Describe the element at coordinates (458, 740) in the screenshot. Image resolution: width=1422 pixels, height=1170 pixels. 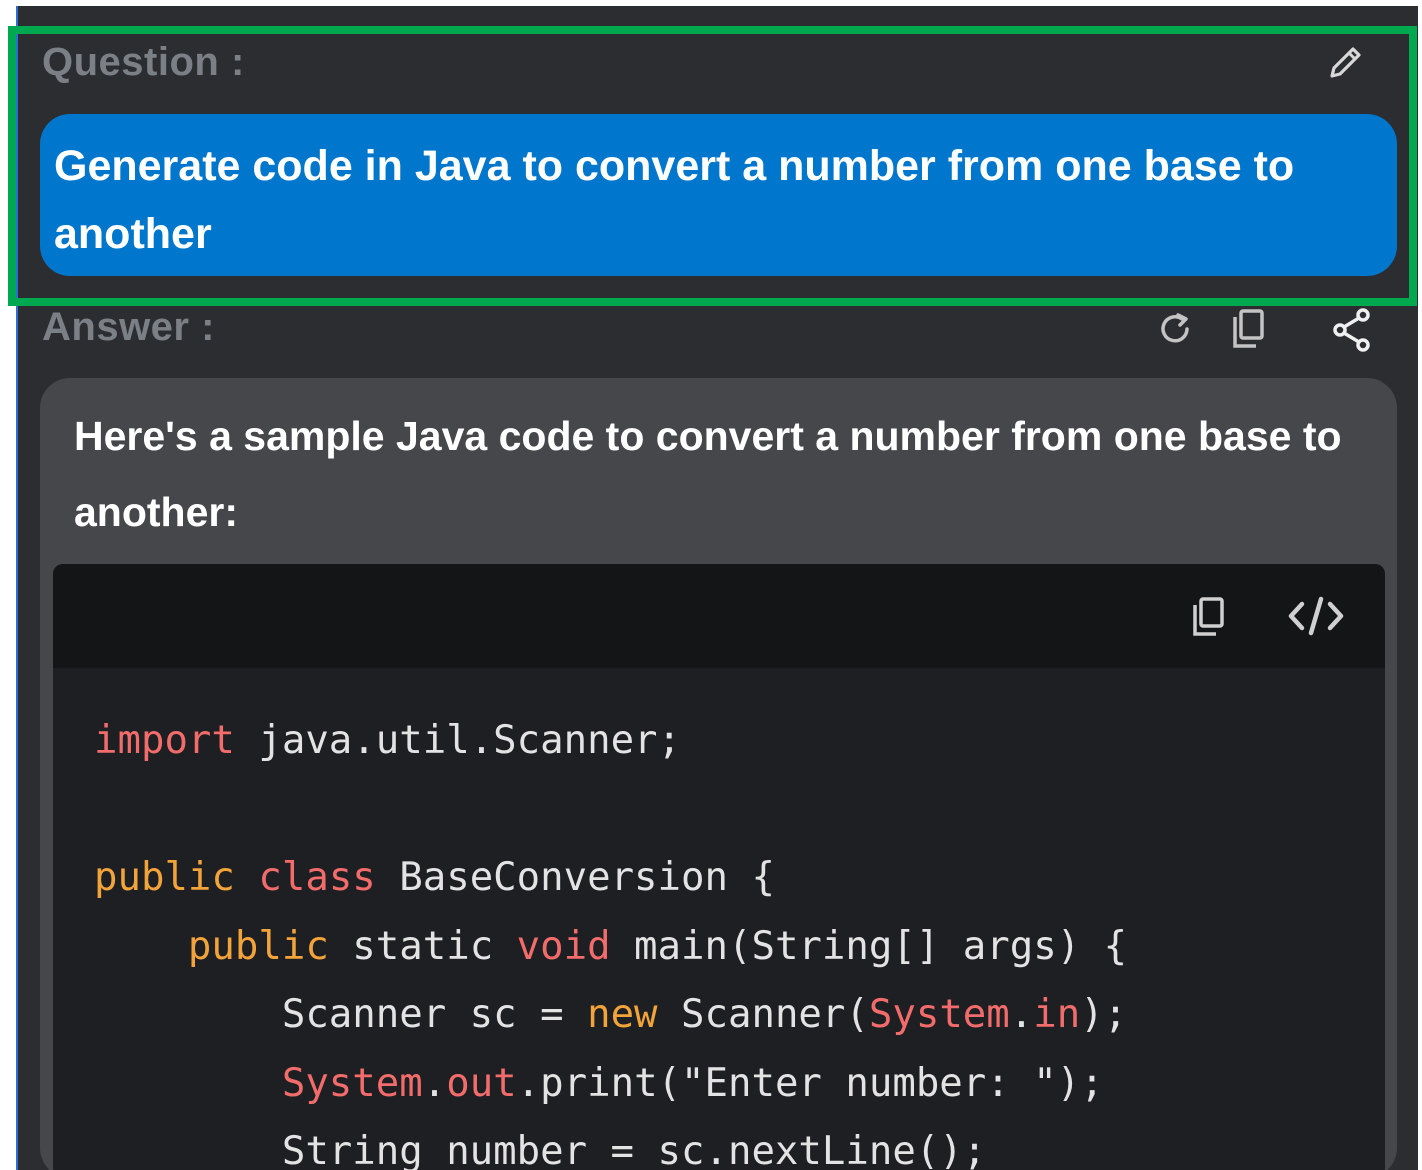
I see `code-token: java.util.Scanner;` at that location.